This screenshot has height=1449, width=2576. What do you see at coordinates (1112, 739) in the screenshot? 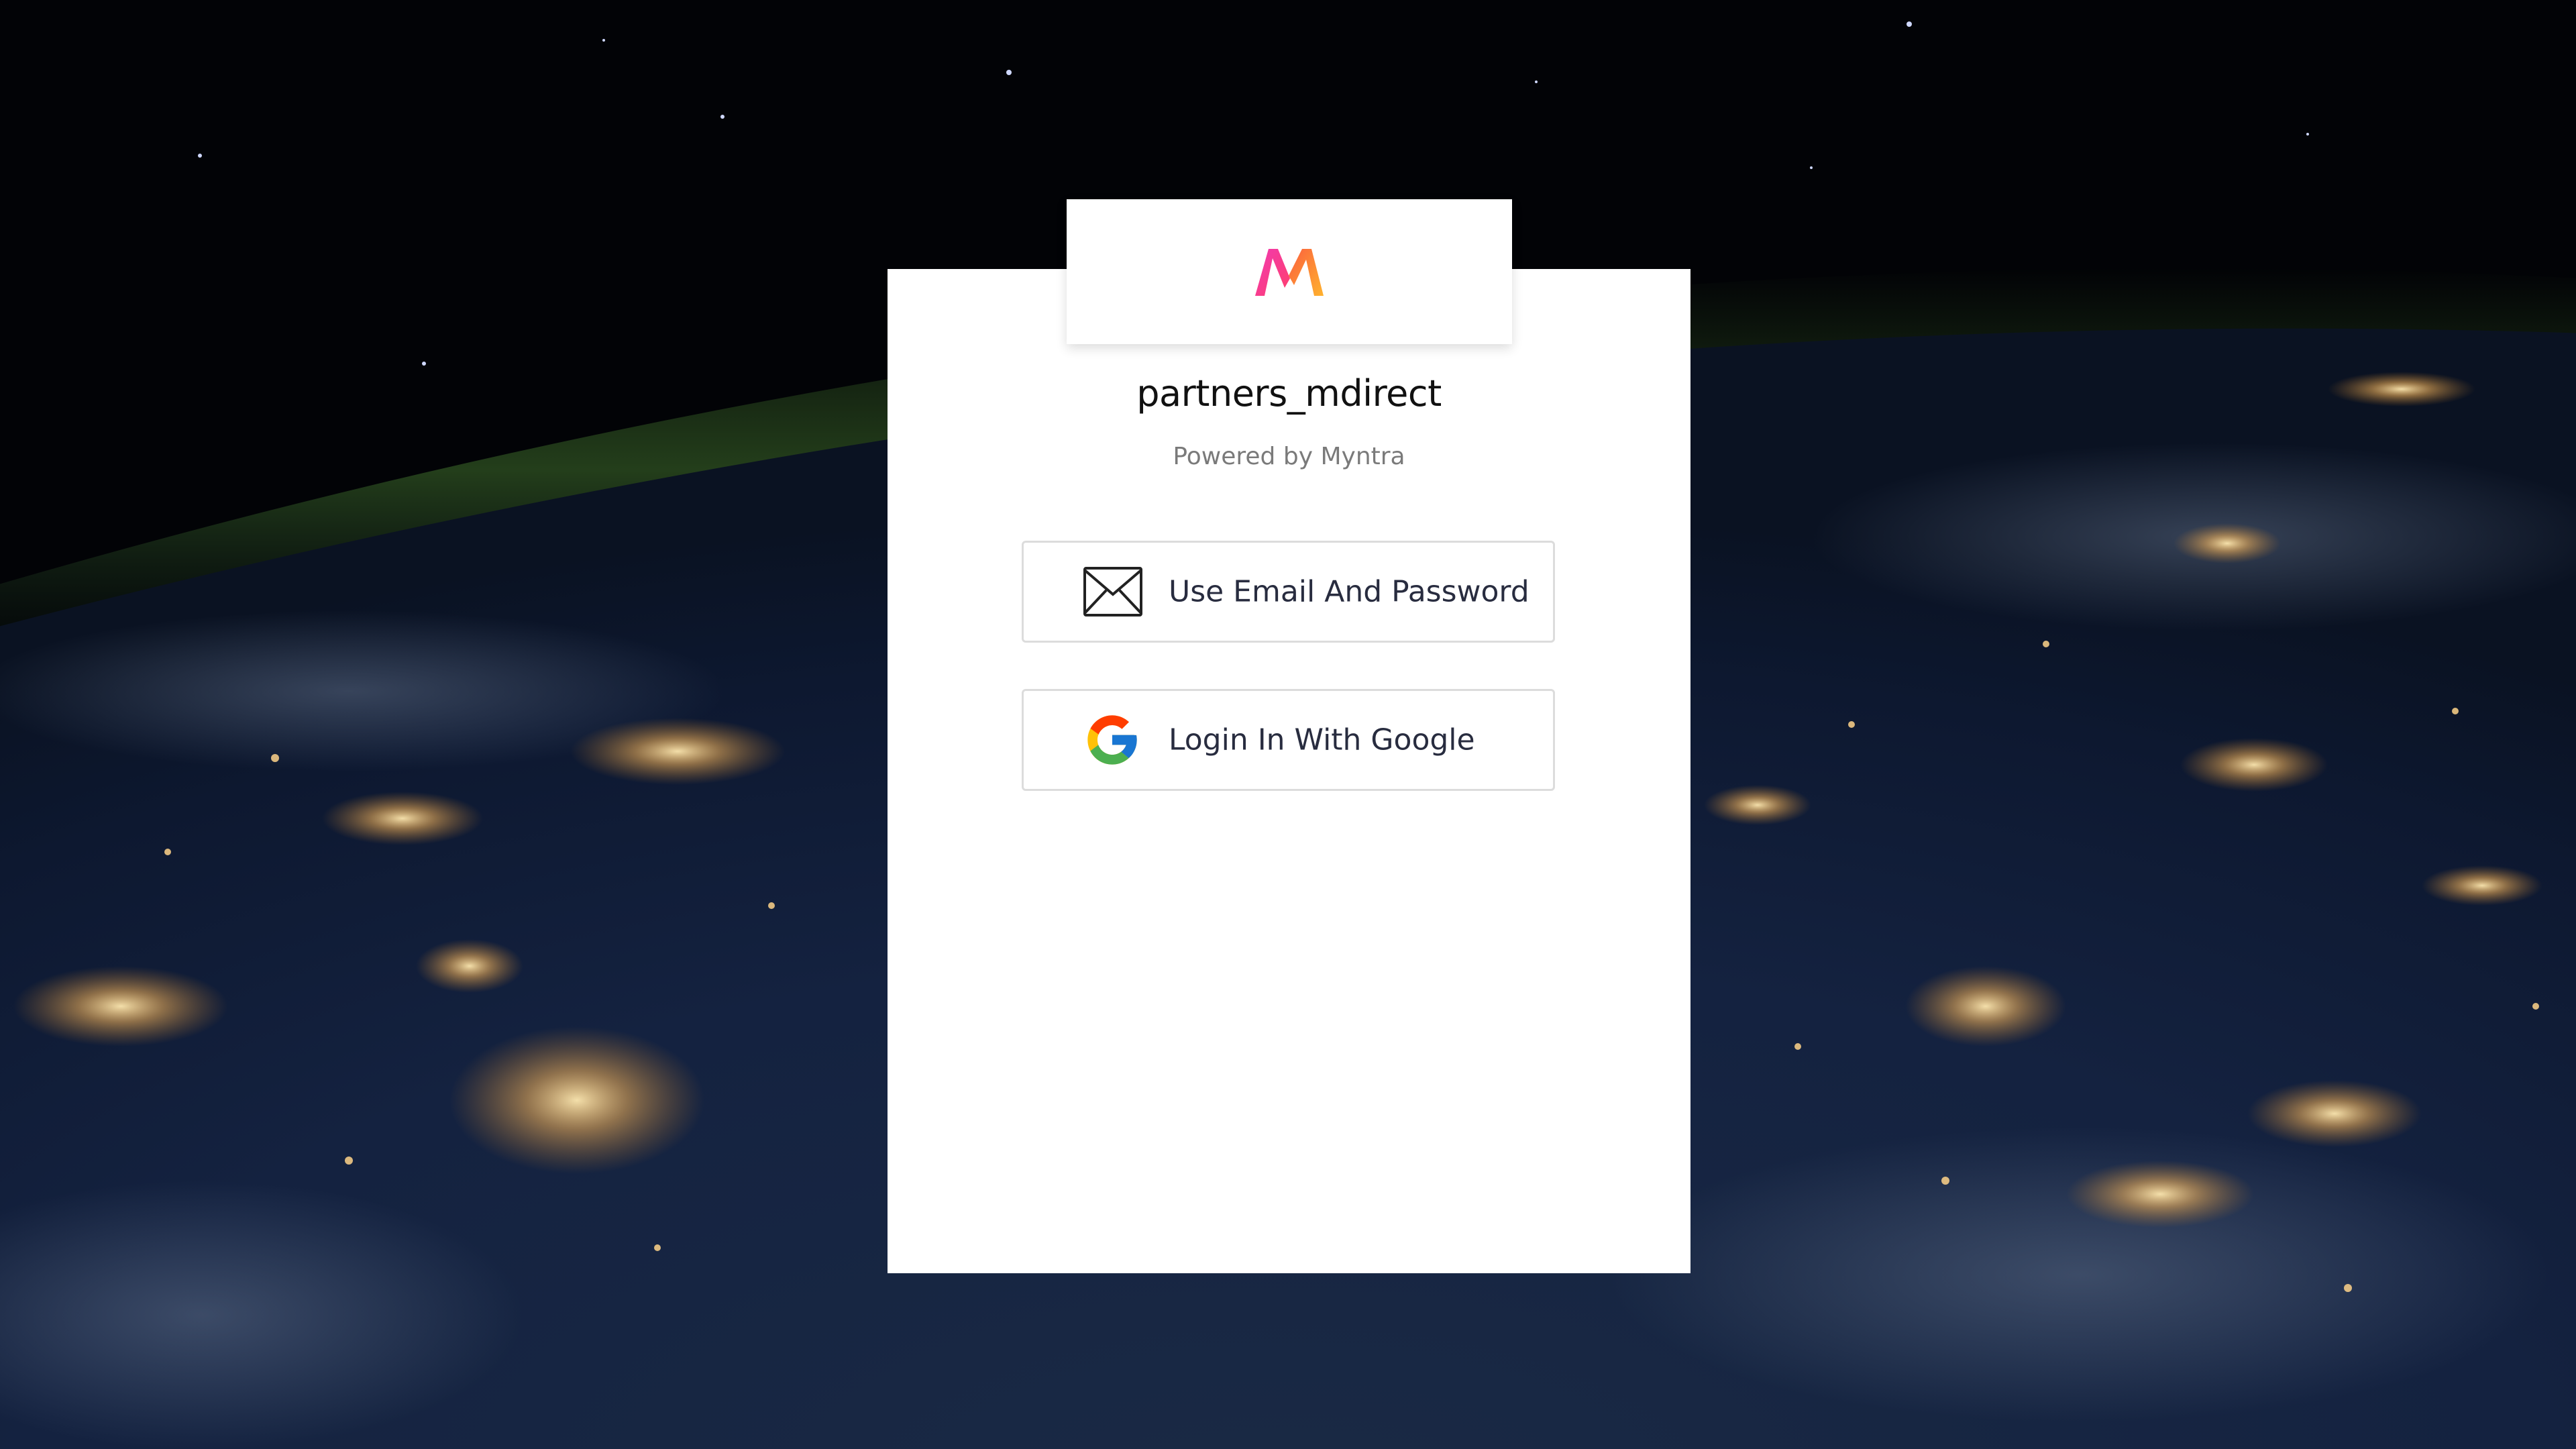
I see `google-icon` at bounding box center [1112, 739].